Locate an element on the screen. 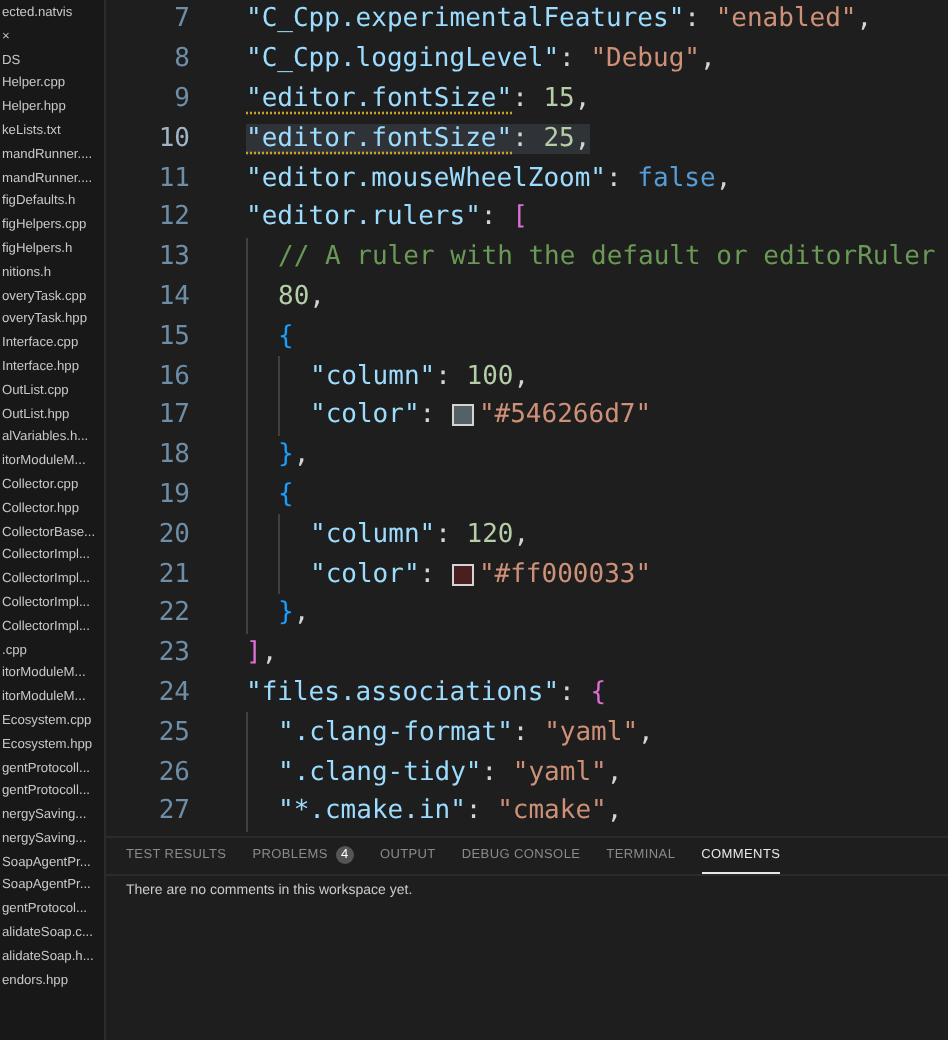 The image size is (948, 1040). line-number: 9 is located at coordinates (182, 98).